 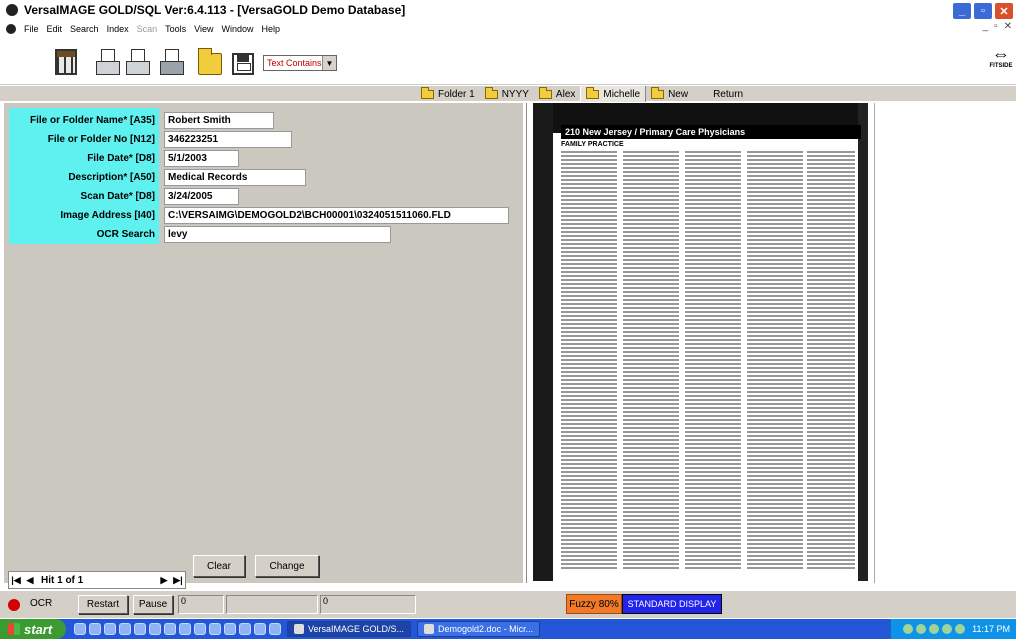 What do you see at coordinates (557, 94) in the screenshot?
I see `tab-alex: Alex` at bounding box center [557, 94].